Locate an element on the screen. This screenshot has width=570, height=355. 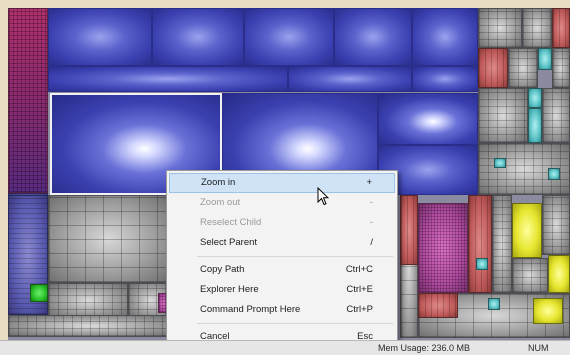
num-lock-indicator: NUM is located at coordinates (538, 348).